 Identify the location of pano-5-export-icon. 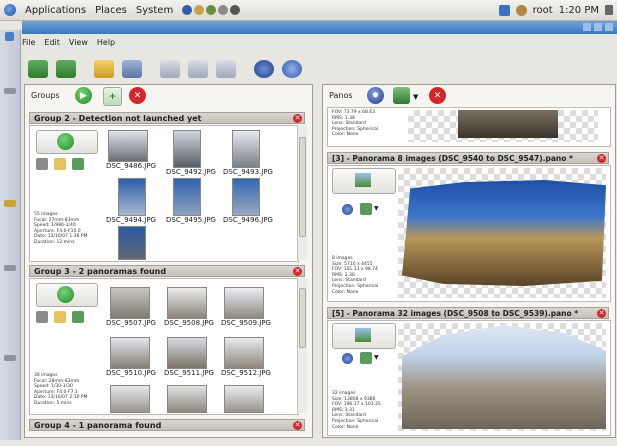
(366, 358).